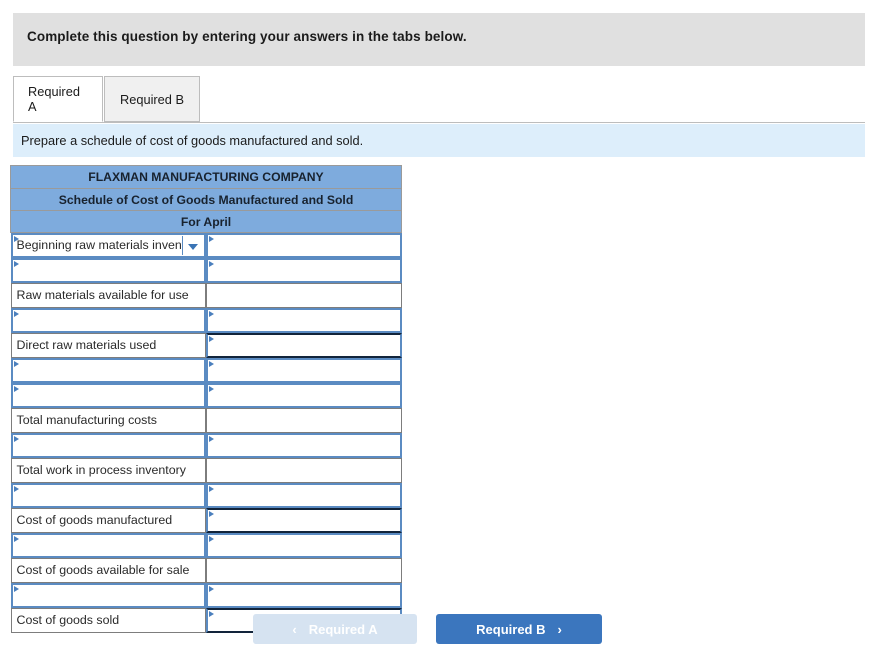  I want to click on tab-required-b-label: Required B, so click(152, 99).